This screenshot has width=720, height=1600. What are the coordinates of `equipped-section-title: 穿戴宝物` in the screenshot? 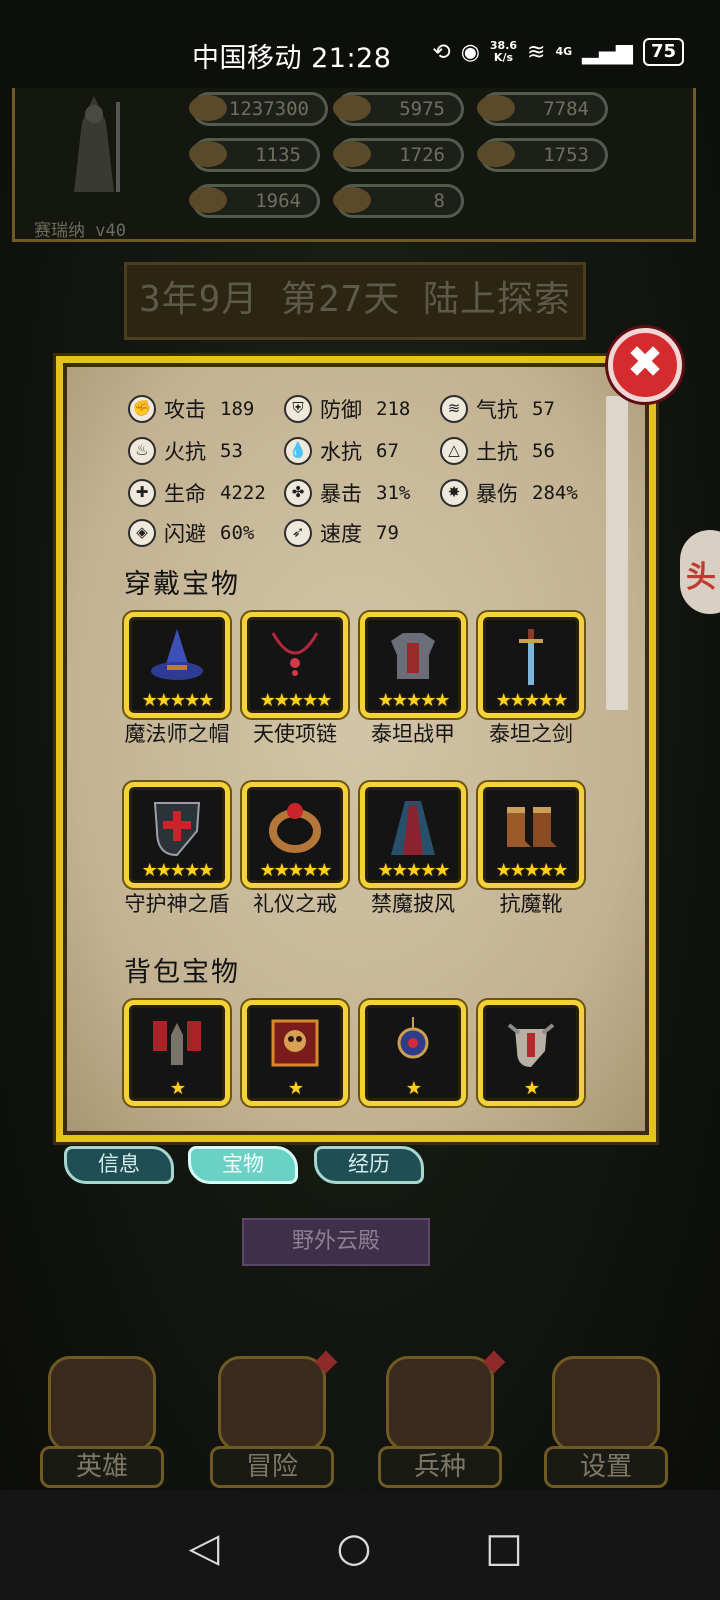 It's located at (182, 584).